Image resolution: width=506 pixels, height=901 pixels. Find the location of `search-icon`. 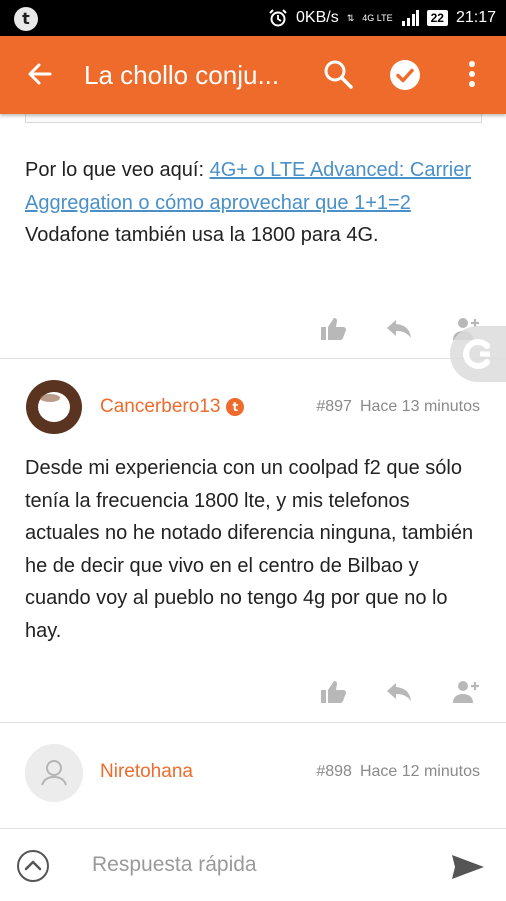

search-icon is located at coordinates (338, 74).